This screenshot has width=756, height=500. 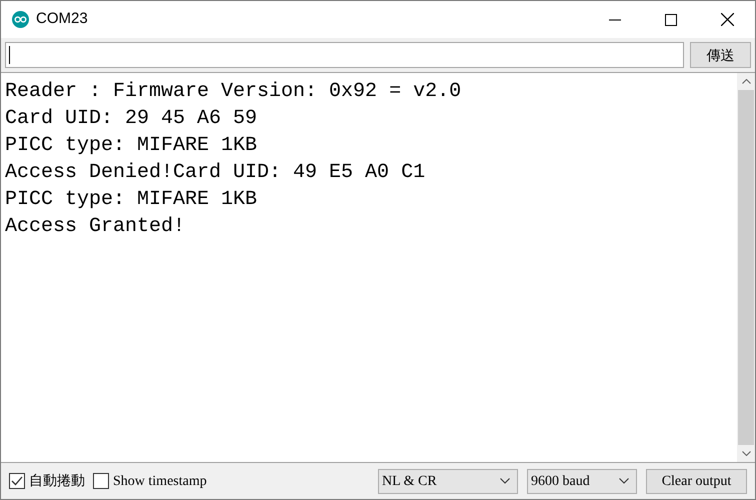 What do you see at coordinates (671, 20) in the screenshot?
I see `maximize-icon` at bounding box center [671, 20].